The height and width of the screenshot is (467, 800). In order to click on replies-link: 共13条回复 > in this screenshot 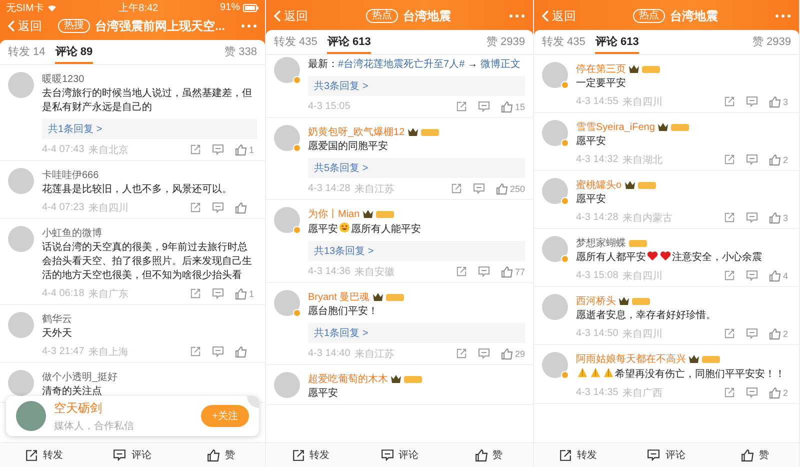, I will do `click(416, 251)`.